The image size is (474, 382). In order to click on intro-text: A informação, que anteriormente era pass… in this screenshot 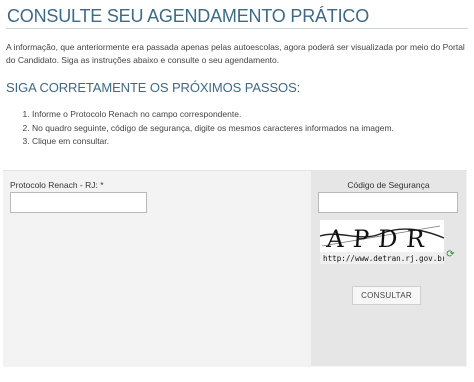, I will do `click(235, 53)`.